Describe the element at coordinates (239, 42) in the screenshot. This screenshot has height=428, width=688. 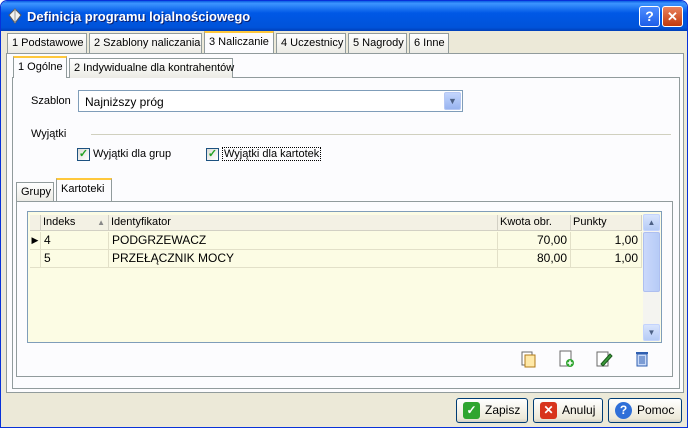
I see `tab-naliczanie: 3 Naliczanie` at that location.